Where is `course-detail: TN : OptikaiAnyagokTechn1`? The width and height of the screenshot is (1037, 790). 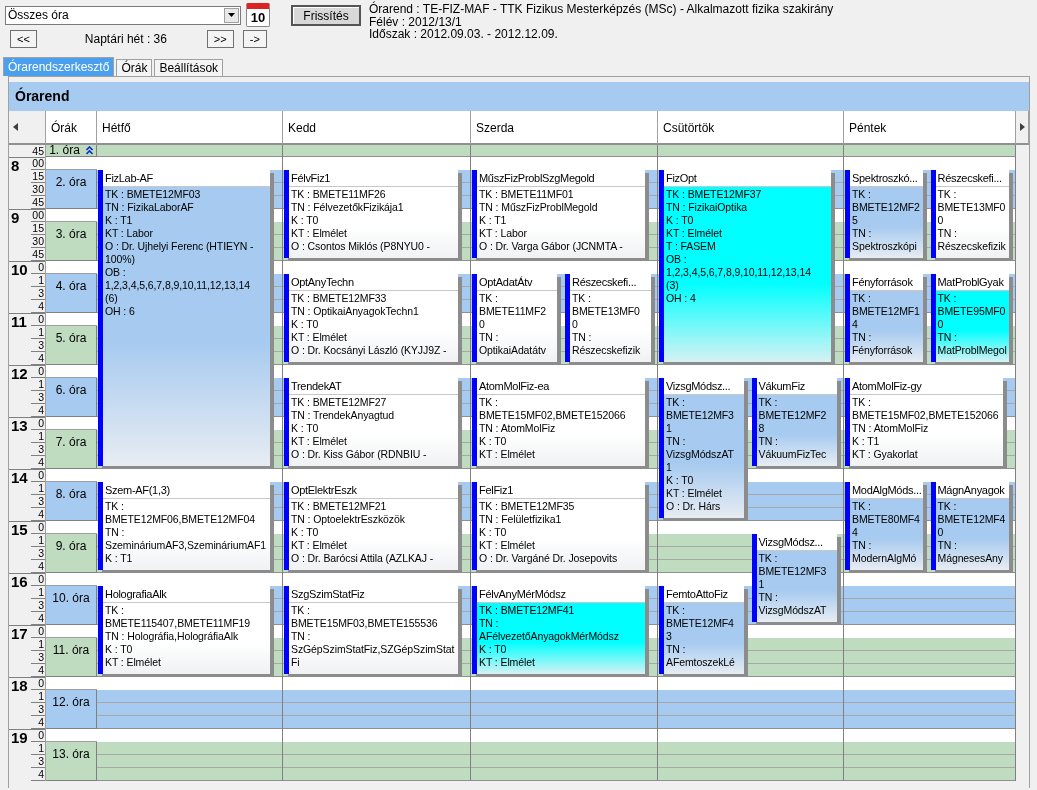 course-detail: TN : OptikaiAnyagokTechn1 is located at coordinates (355, 311).